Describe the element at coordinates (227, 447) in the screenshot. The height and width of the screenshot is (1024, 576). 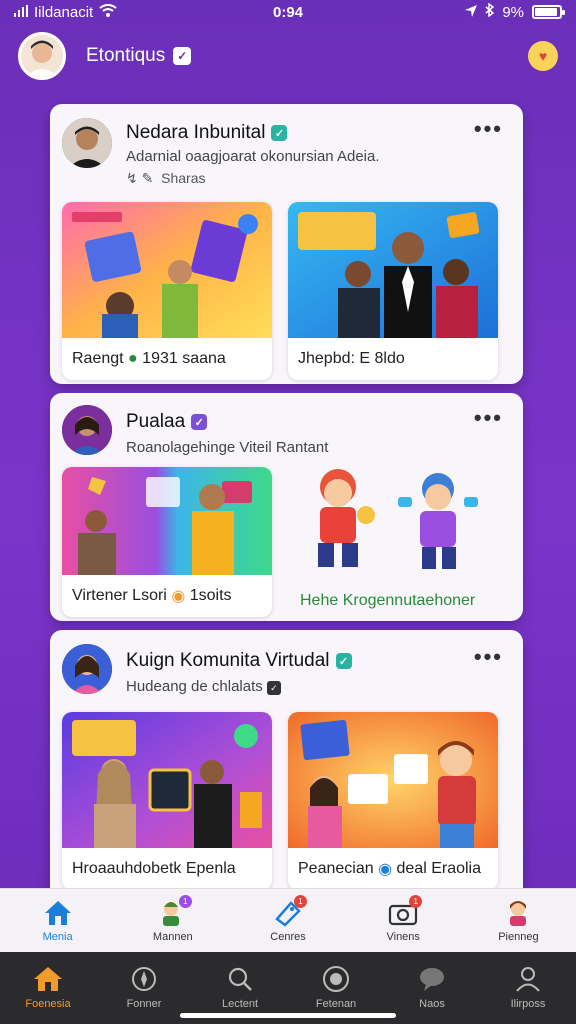
I see `card-subtitle: Roanolagehinge Viteil Rantant` at that location.